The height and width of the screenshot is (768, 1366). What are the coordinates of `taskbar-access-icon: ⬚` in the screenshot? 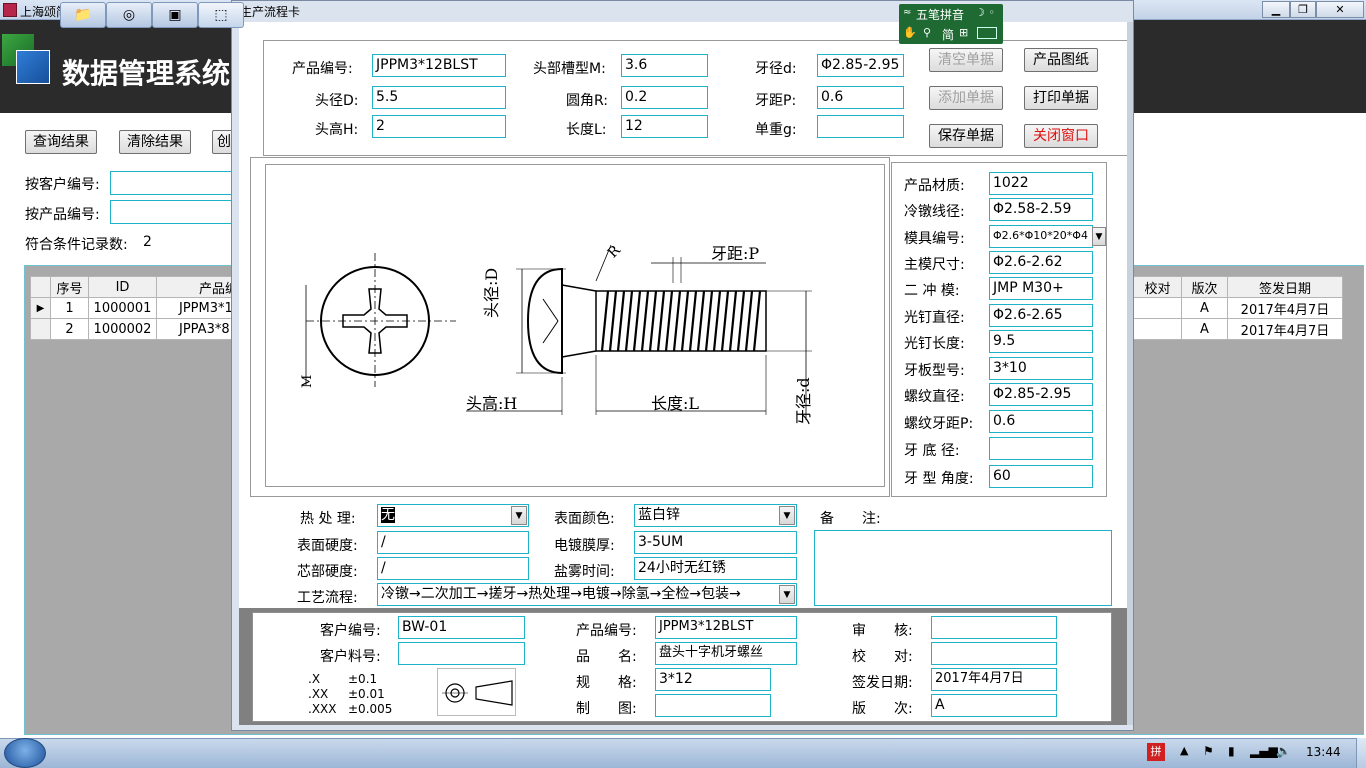 It's located at (221, 15).